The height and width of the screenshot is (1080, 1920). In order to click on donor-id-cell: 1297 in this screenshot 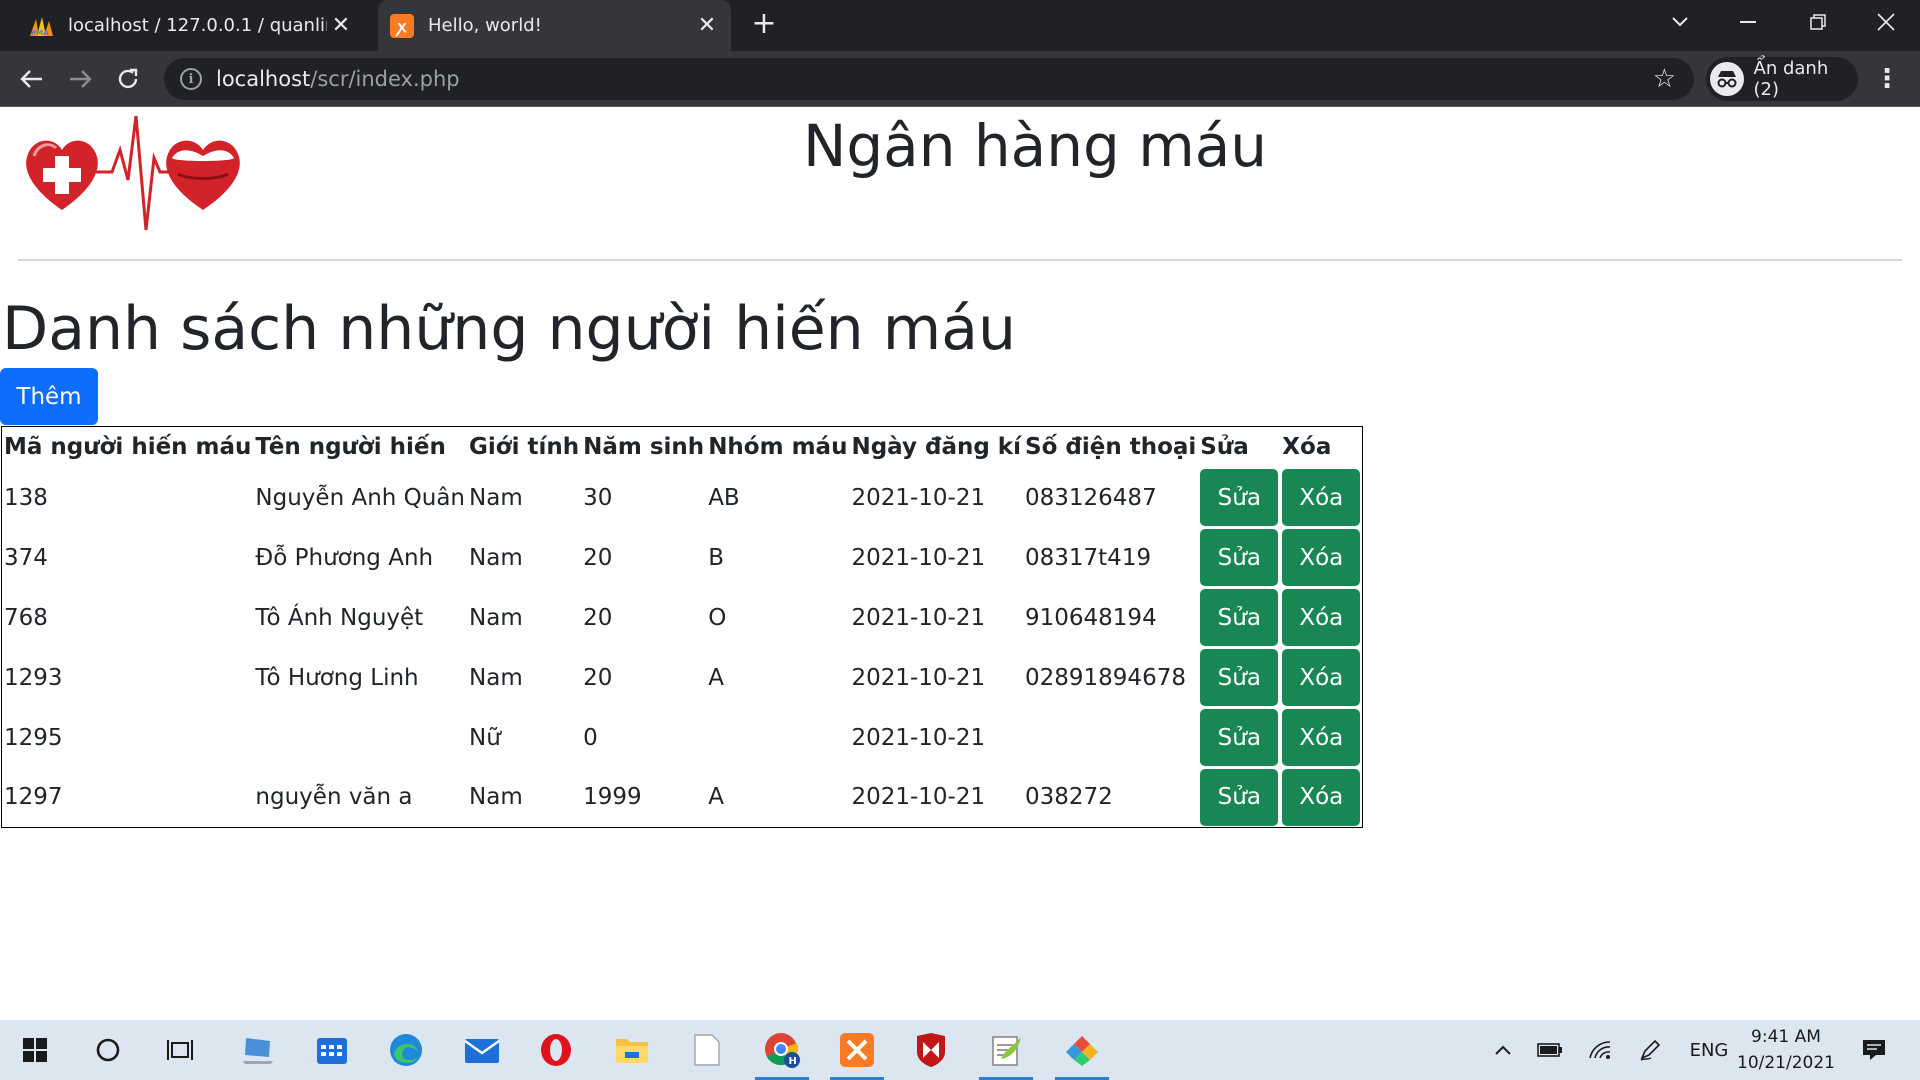, I will do `click(33, 797)`.